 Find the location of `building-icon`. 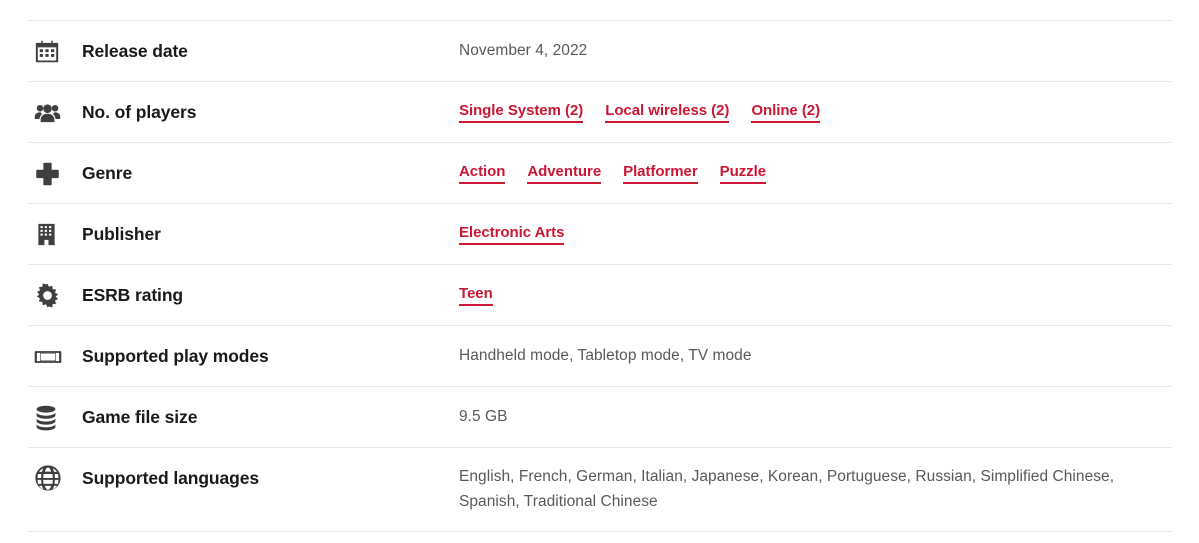

building-icon is located at coordinates (50, 234).